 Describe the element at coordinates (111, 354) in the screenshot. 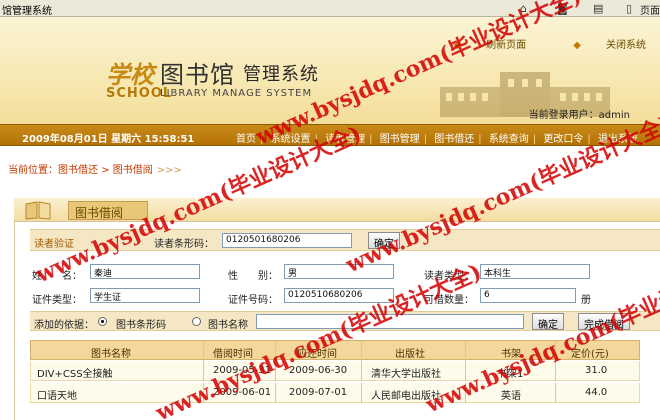

I see `col-header-title: 图书名称` at that location.